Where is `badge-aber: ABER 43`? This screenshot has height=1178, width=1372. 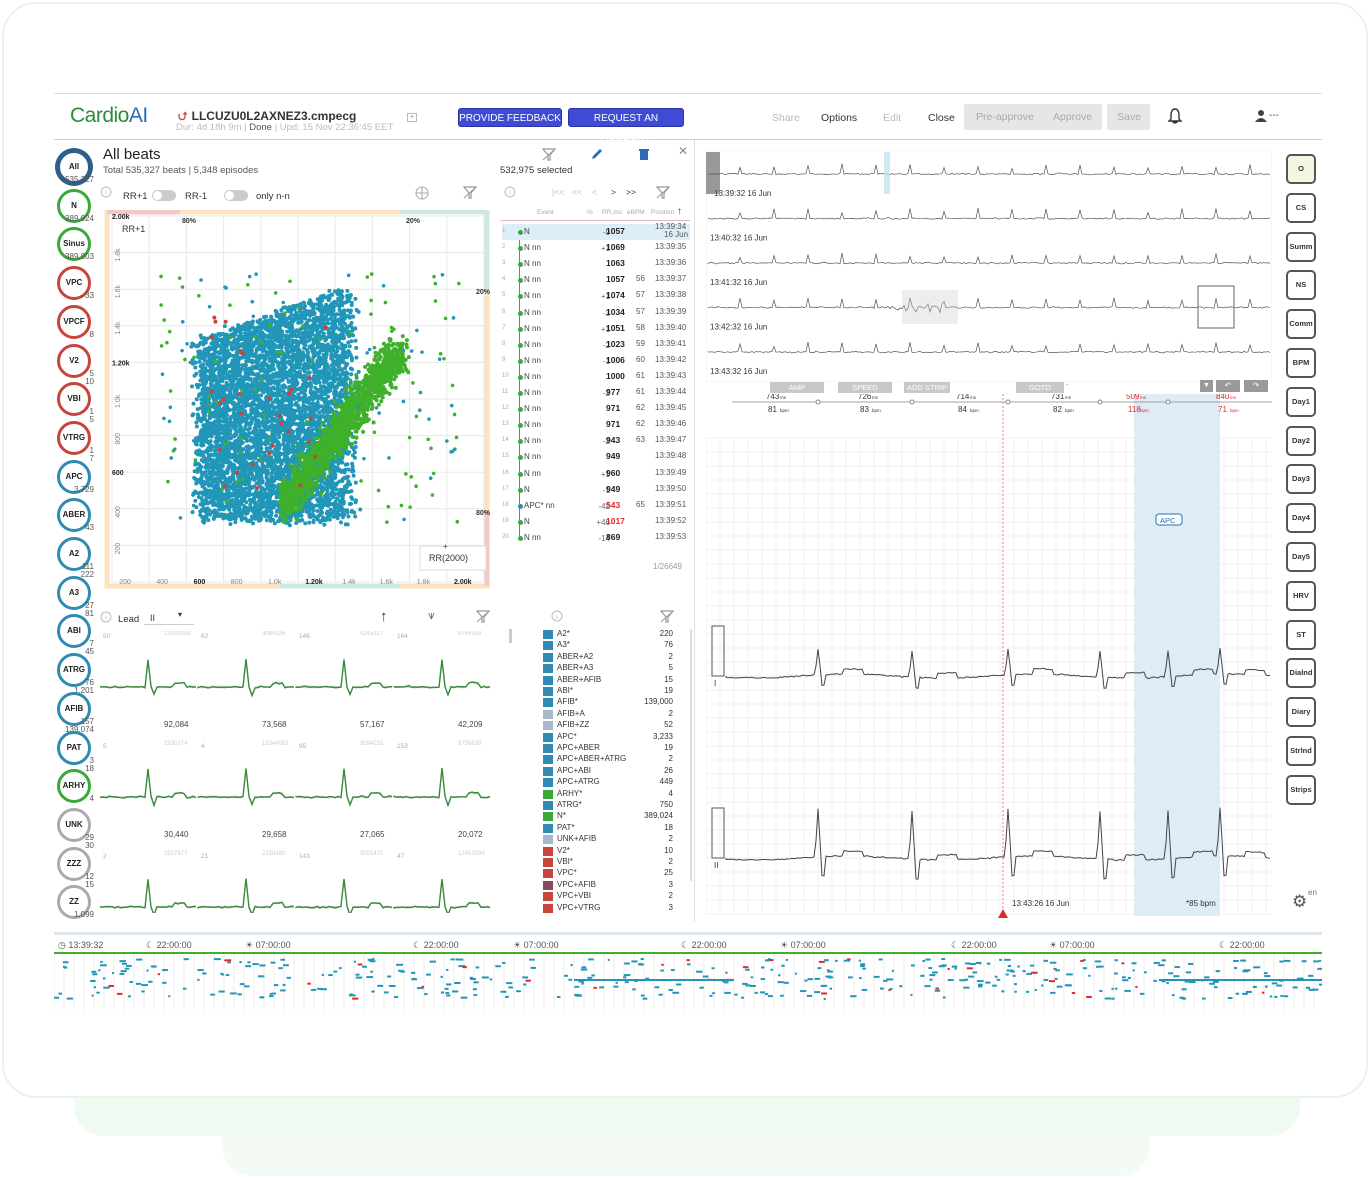
badge-aber: ABER 43 is located at coordinates (75, 515).